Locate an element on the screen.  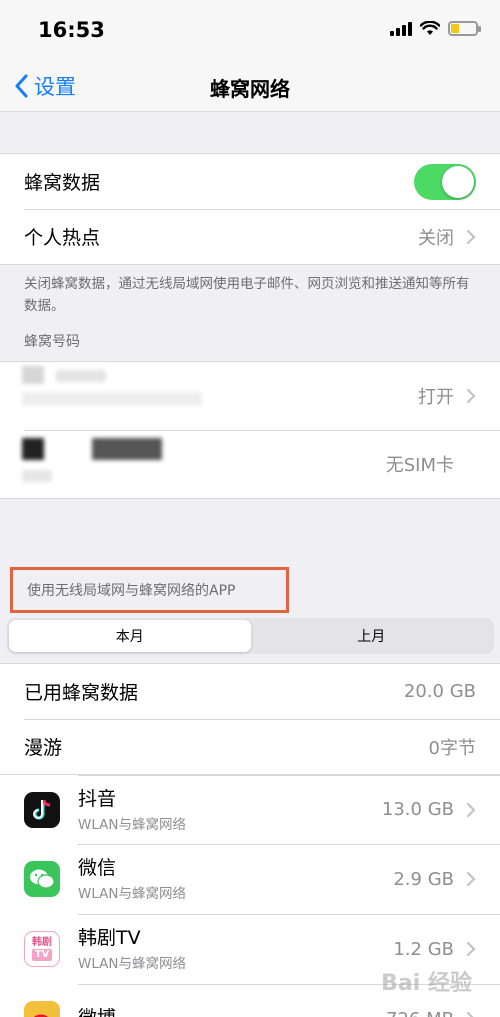
hotspot-row: 个人热点 关闭 is located at coordinates (250, 236).